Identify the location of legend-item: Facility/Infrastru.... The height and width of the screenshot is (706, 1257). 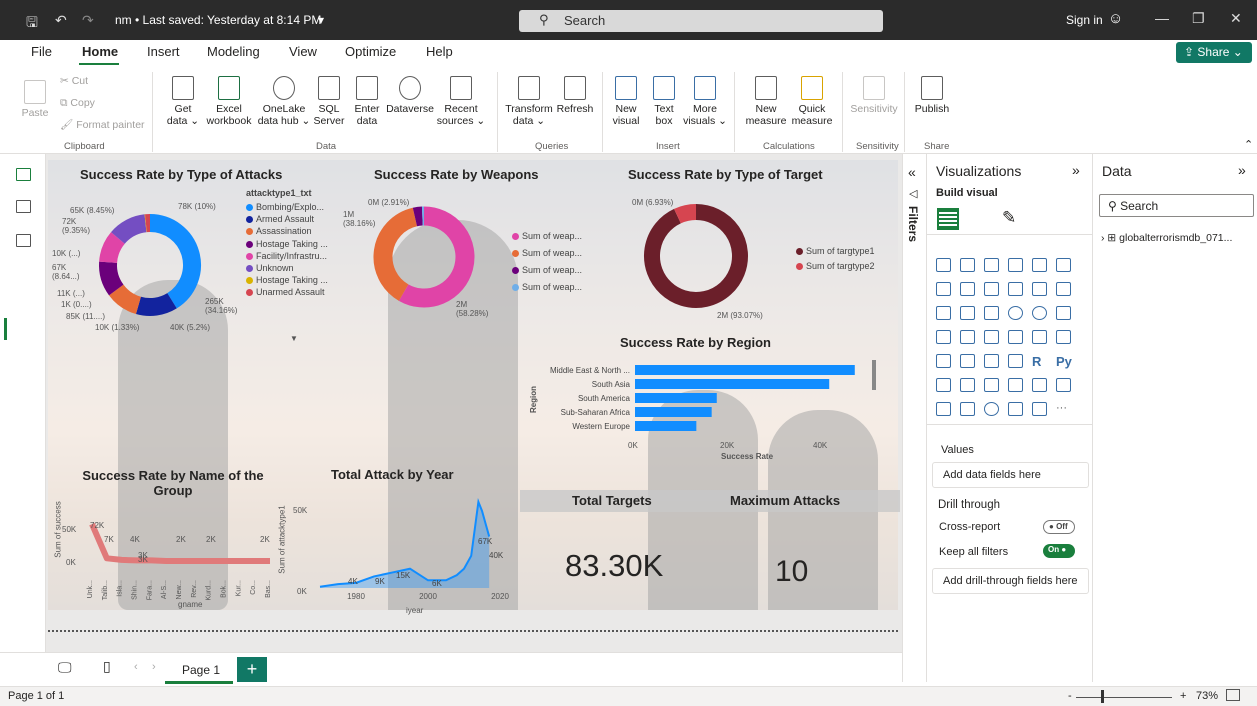
(287, 256).